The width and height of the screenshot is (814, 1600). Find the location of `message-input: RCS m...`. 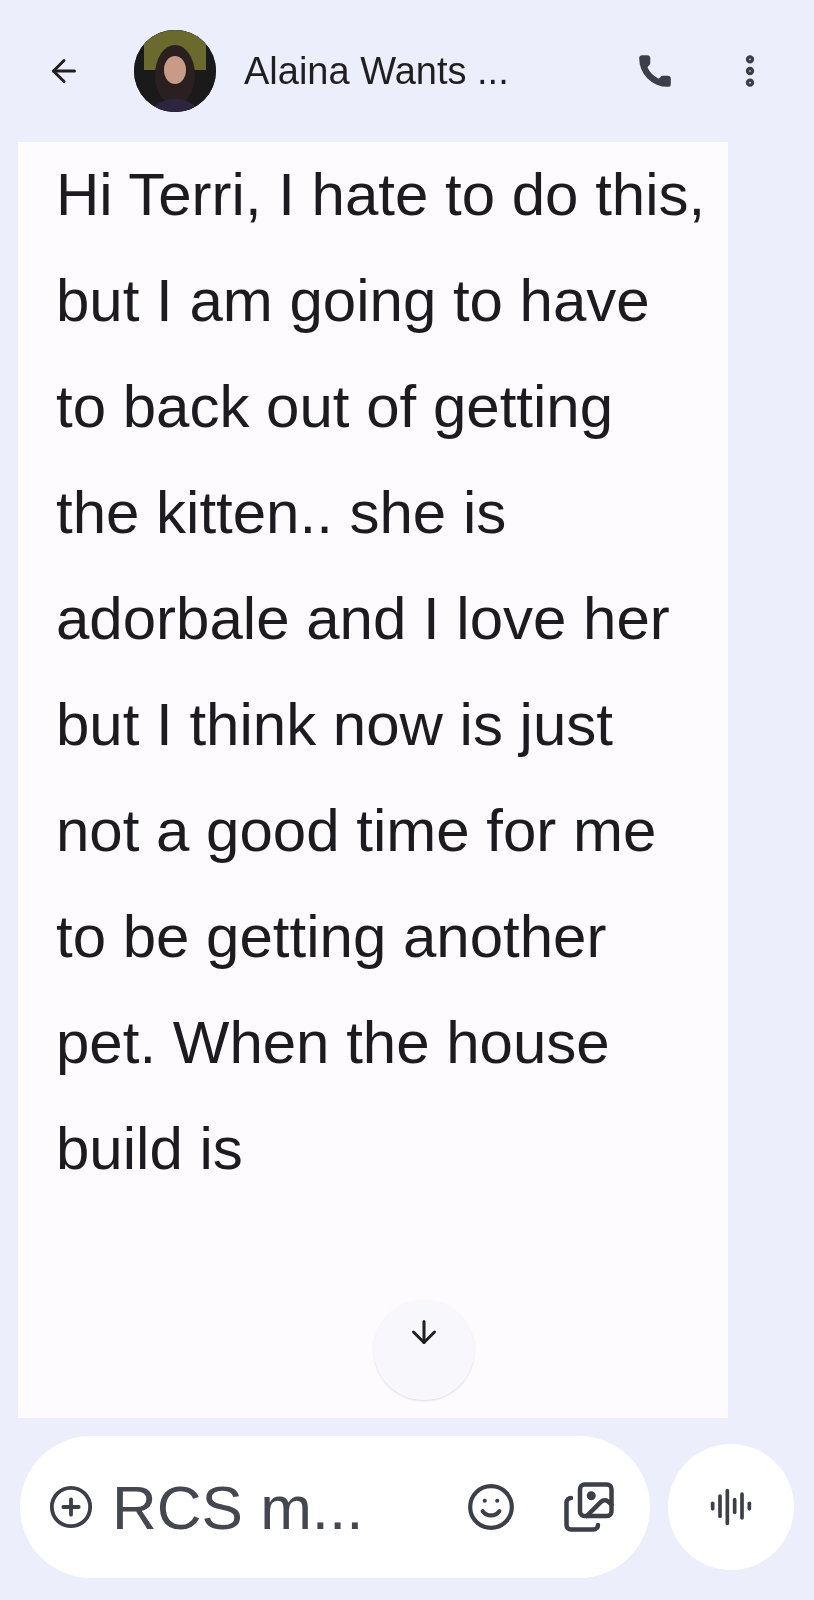

message-input: RCS m... is located at coordinates (335, 1507).